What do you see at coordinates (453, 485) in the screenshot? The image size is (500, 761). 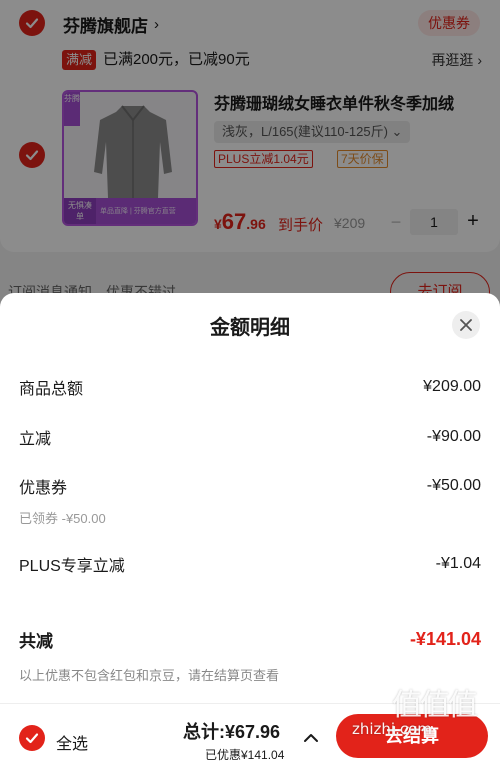 I see `row-amount: -¥50.00` at bounding box center [453, 485].